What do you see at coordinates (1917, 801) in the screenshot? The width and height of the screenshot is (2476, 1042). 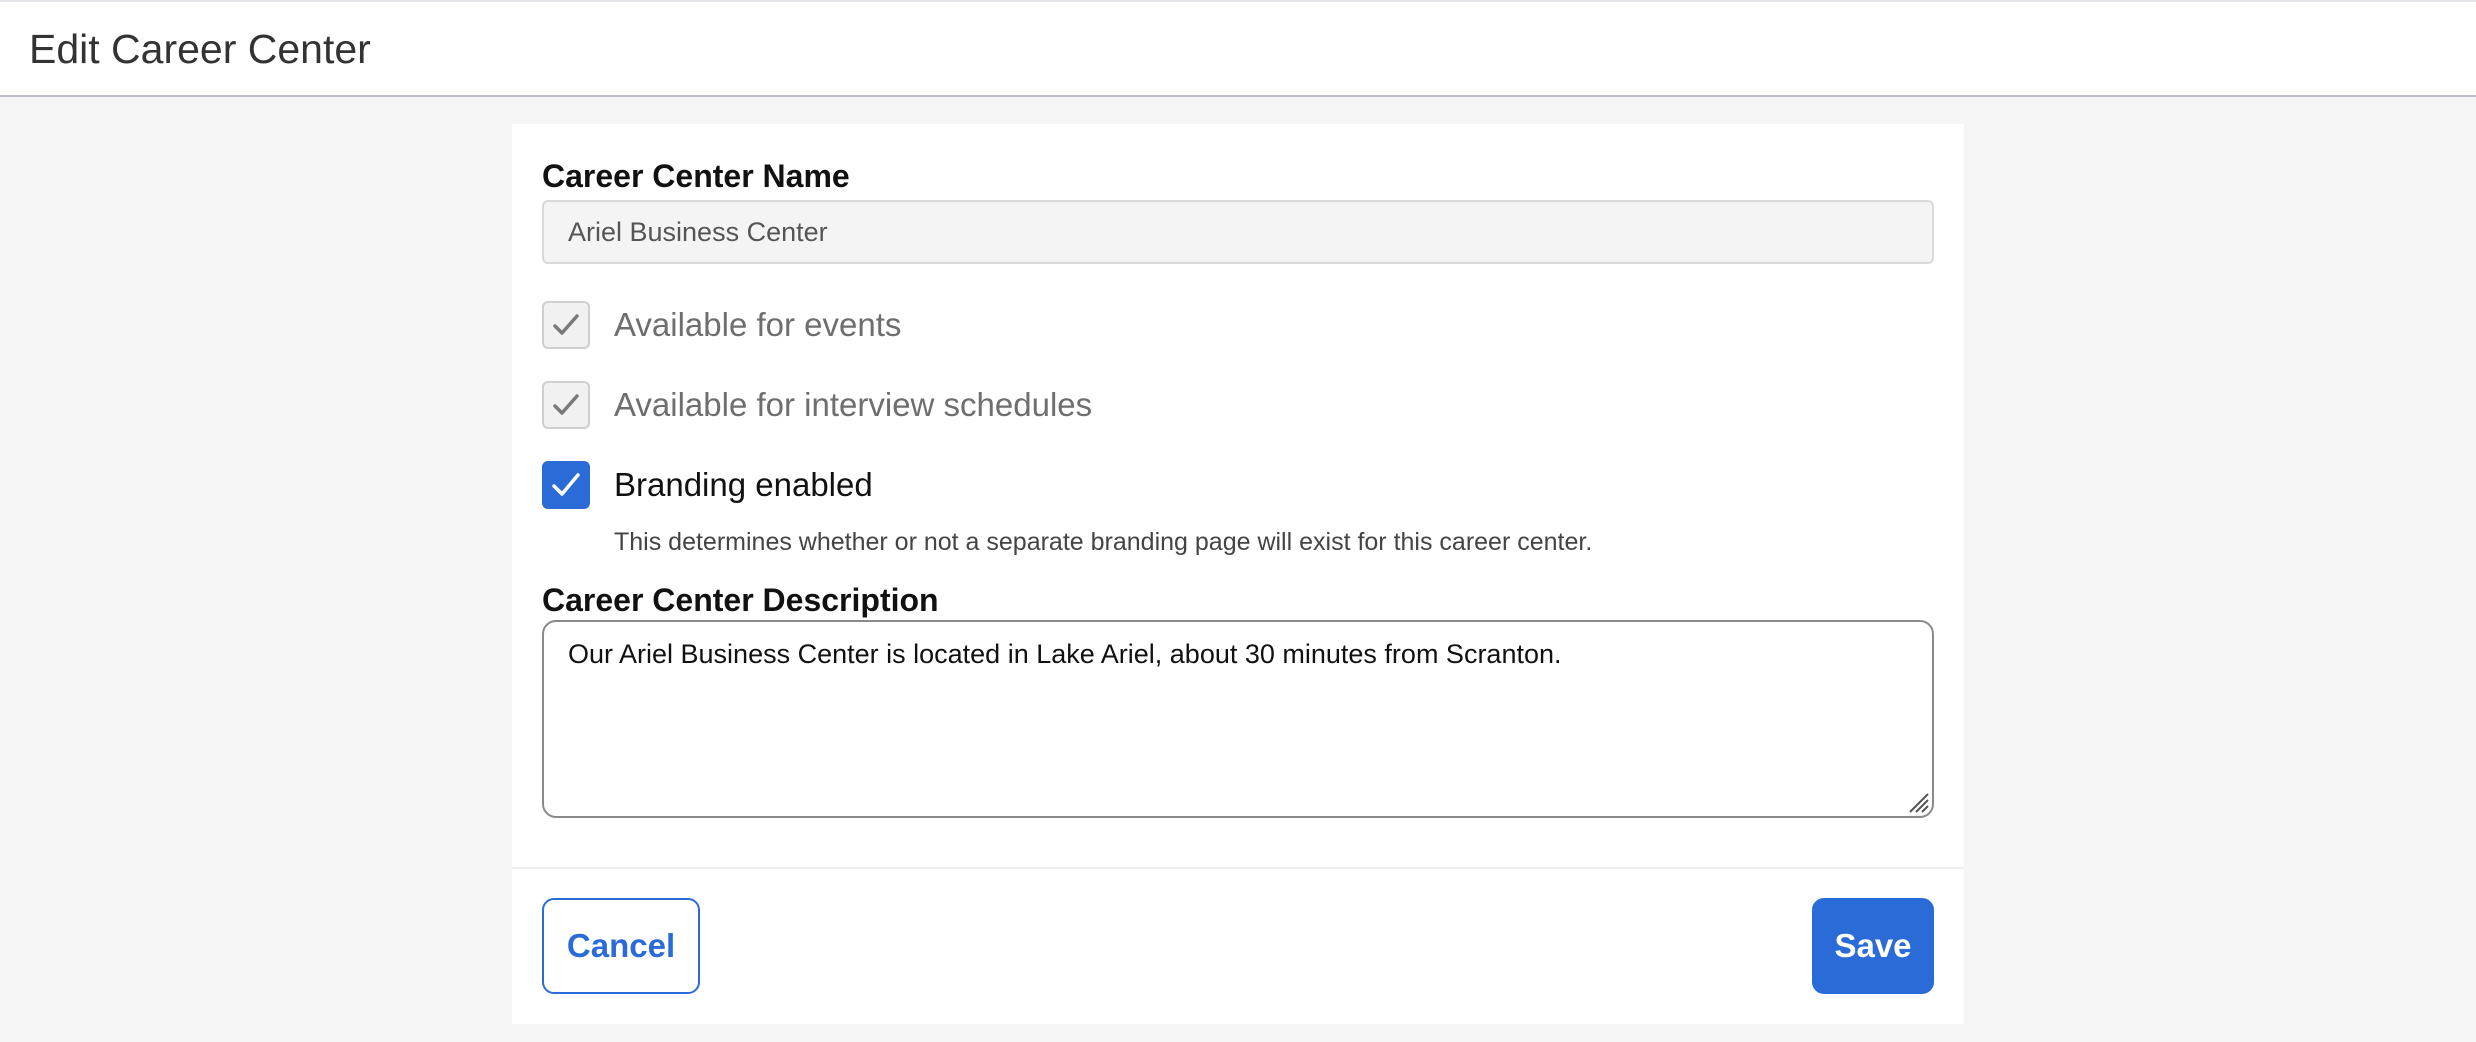 I see `resize-grip-icon` at bounding box center [1917, 801].